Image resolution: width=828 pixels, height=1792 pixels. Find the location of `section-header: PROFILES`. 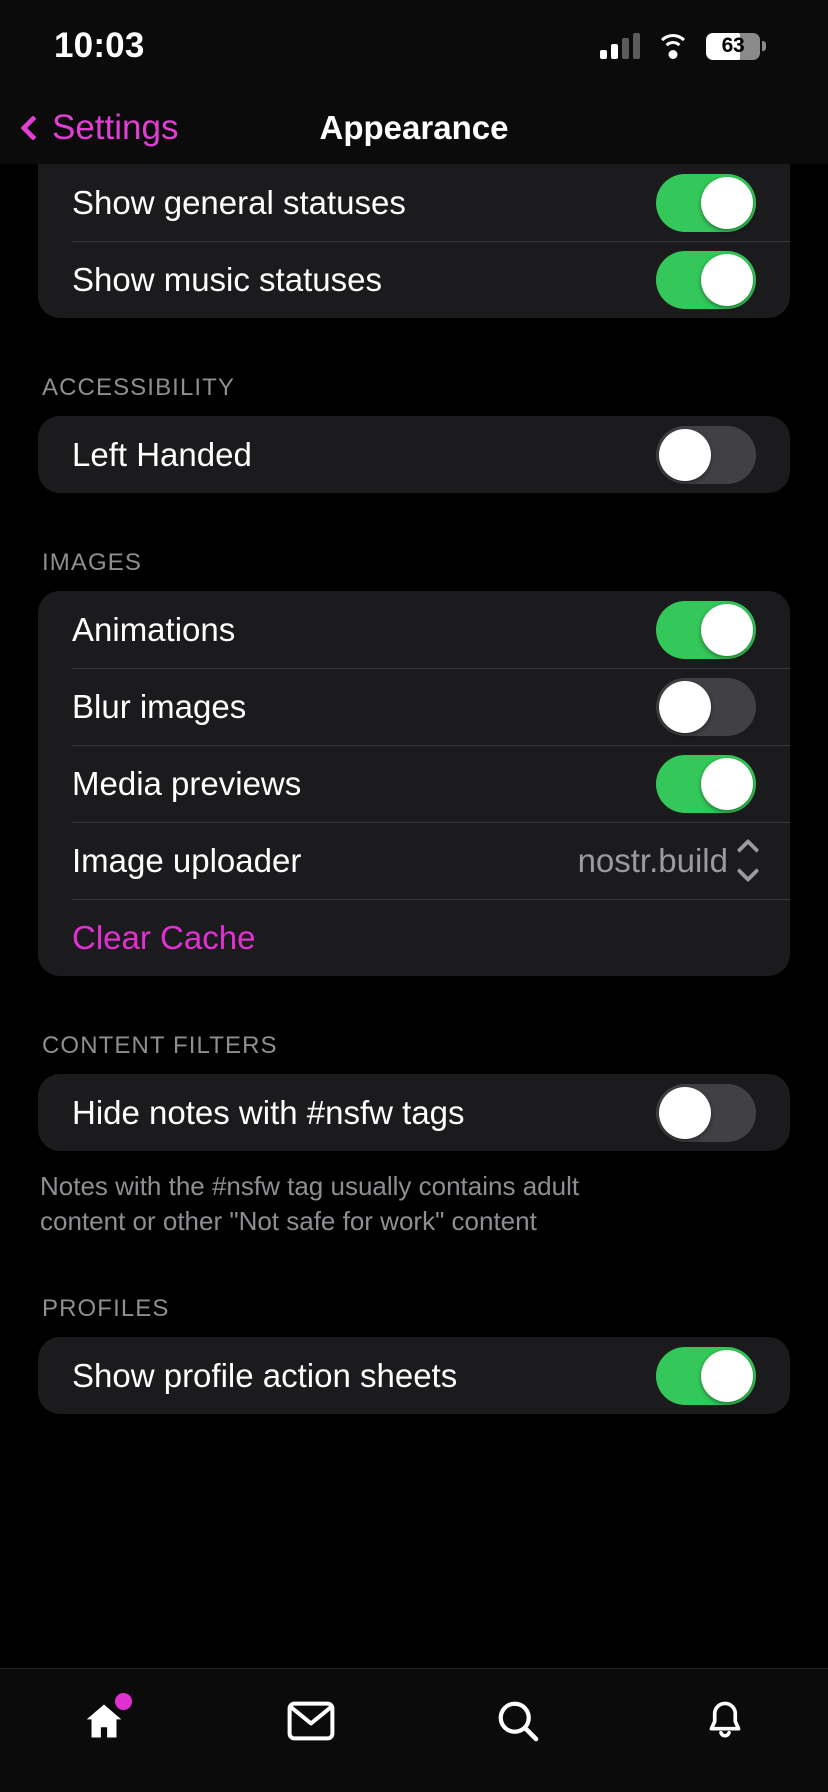

section-header: PROFILES is located at coordinates (106, 1309).